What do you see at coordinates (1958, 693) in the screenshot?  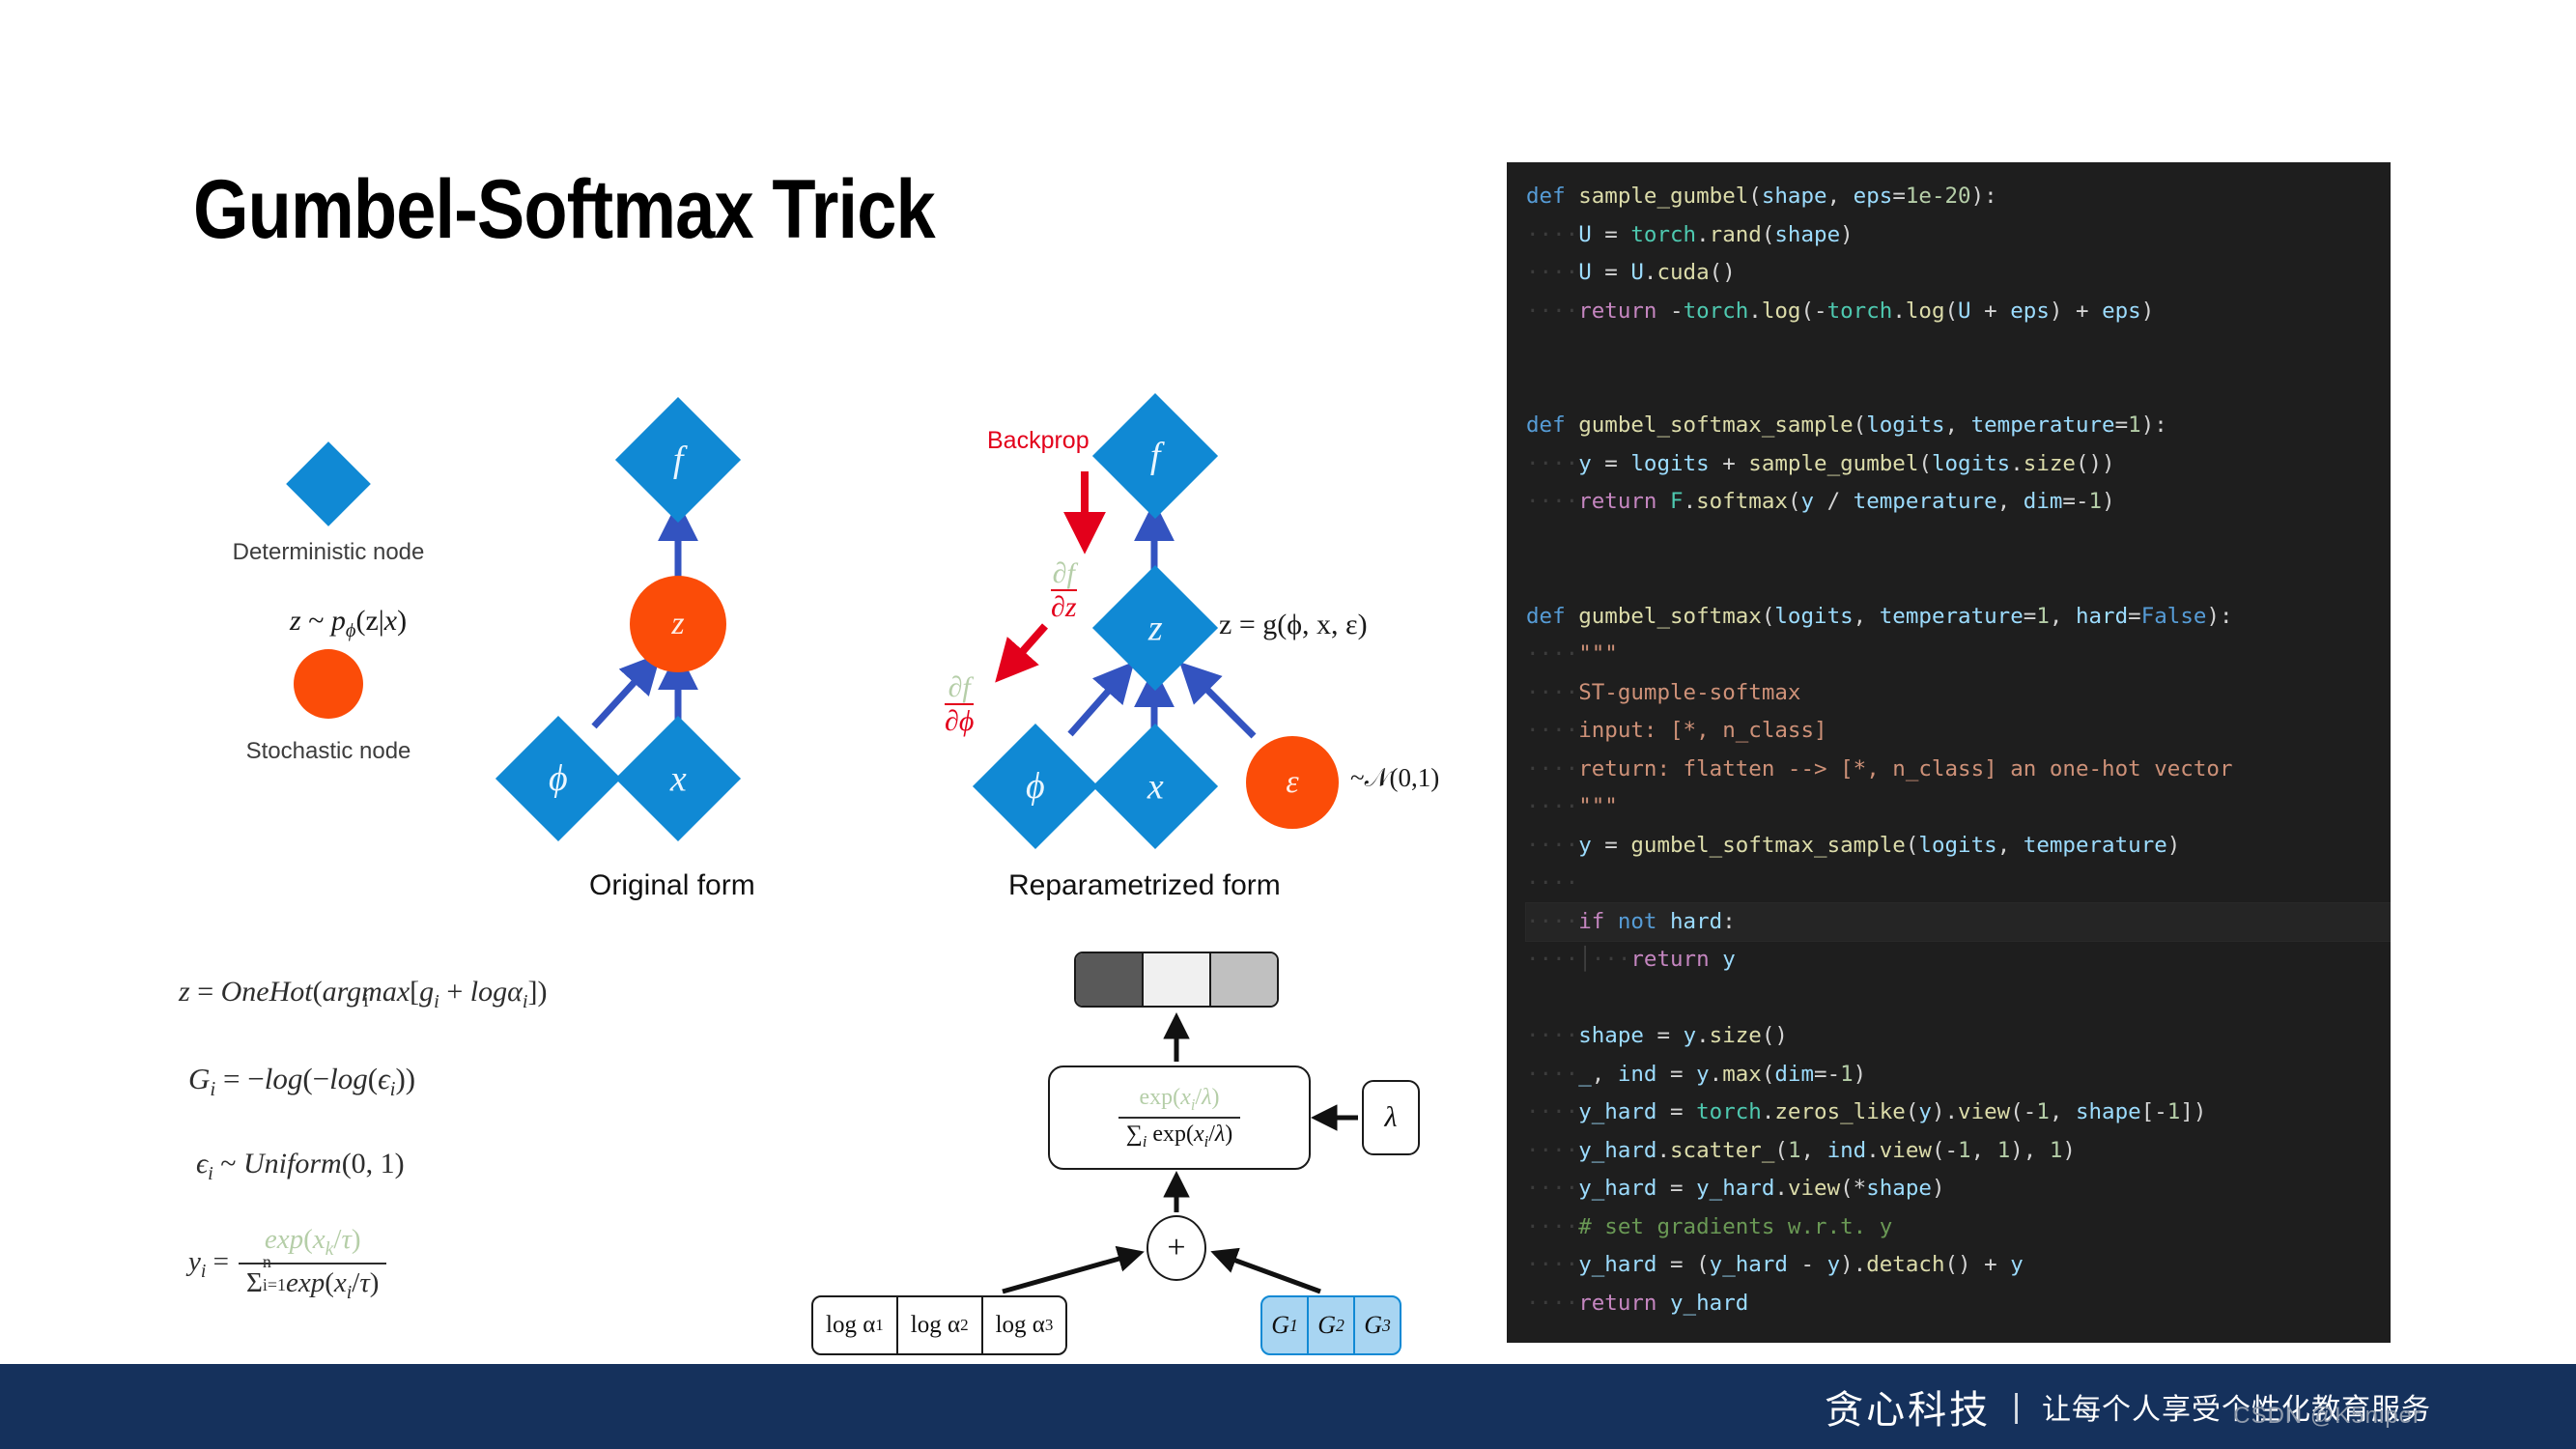 I see `code-line: ····ST-gumple-softmax` at bounding box center [1958, 693].